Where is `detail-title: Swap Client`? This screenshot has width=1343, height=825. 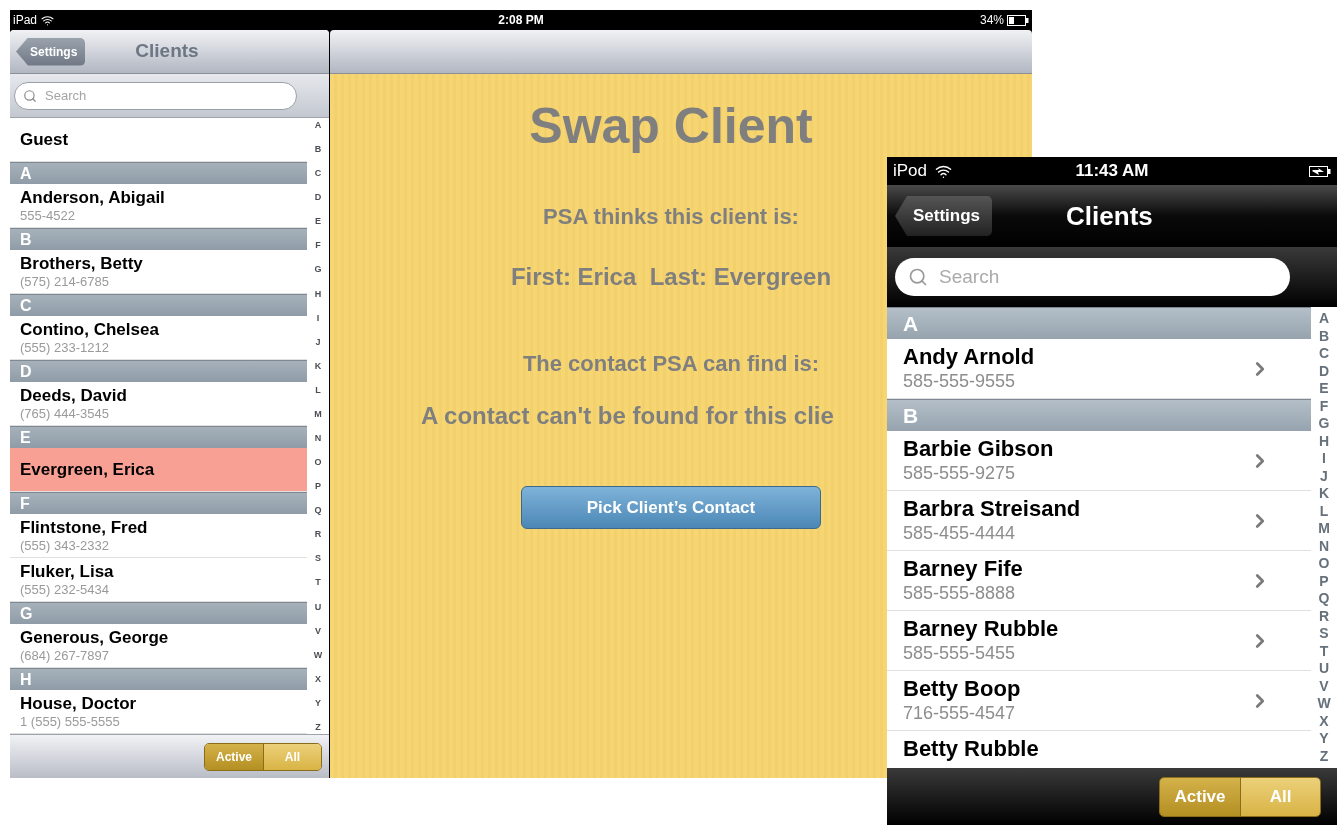
detail-title: Swap Client is located at coordinates (671, 126).